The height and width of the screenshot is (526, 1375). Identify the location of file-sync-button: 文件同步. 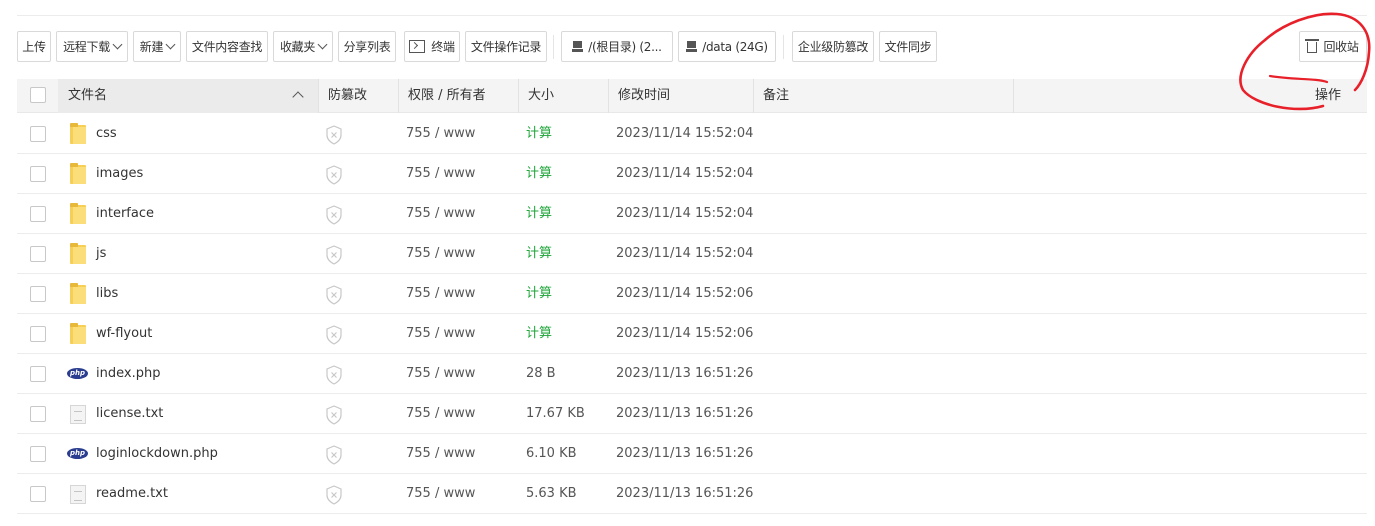
(908, 46).